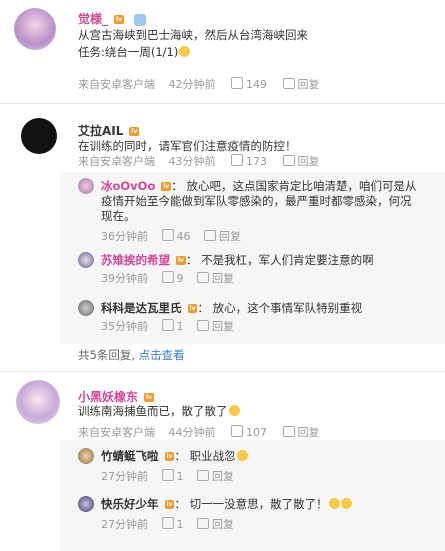 Image resolution: width=445 pixels, height=551 pixels. What do you see at coordinates (130, 456) in the screenshot?
I see `subreply-username: 竹蜻蜓飞啦` at bounding box center [130, 456].